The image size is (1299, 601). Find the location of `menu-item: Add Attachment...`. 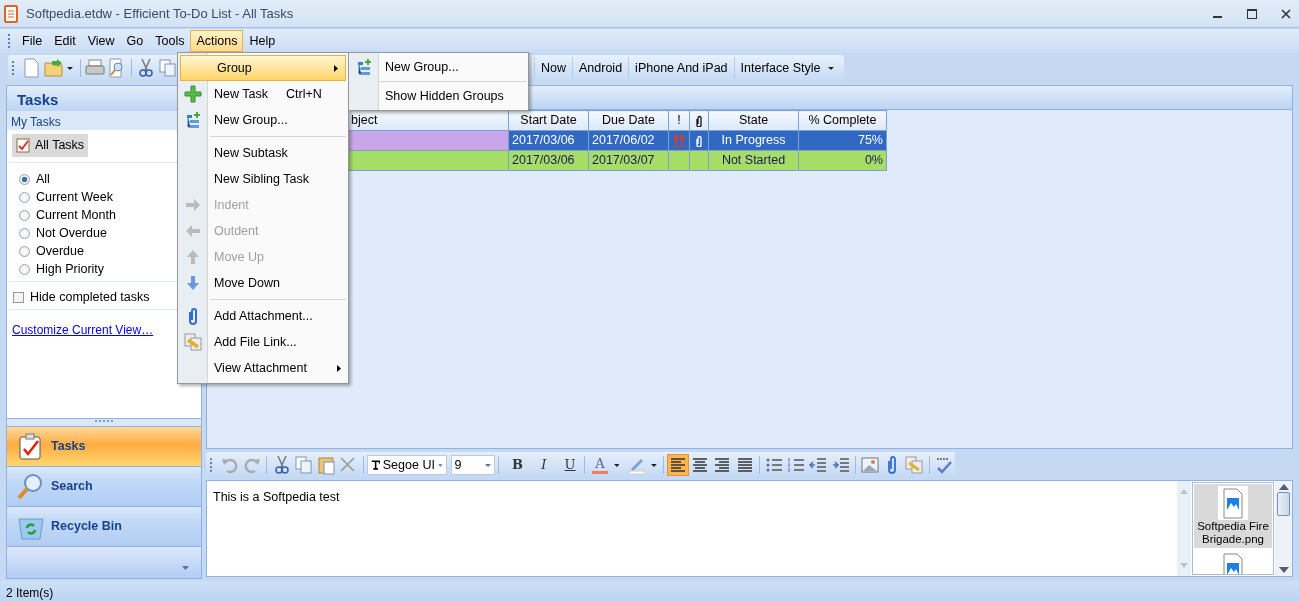

menu-item: Add Attachment... is located at coordinates (263, 316).